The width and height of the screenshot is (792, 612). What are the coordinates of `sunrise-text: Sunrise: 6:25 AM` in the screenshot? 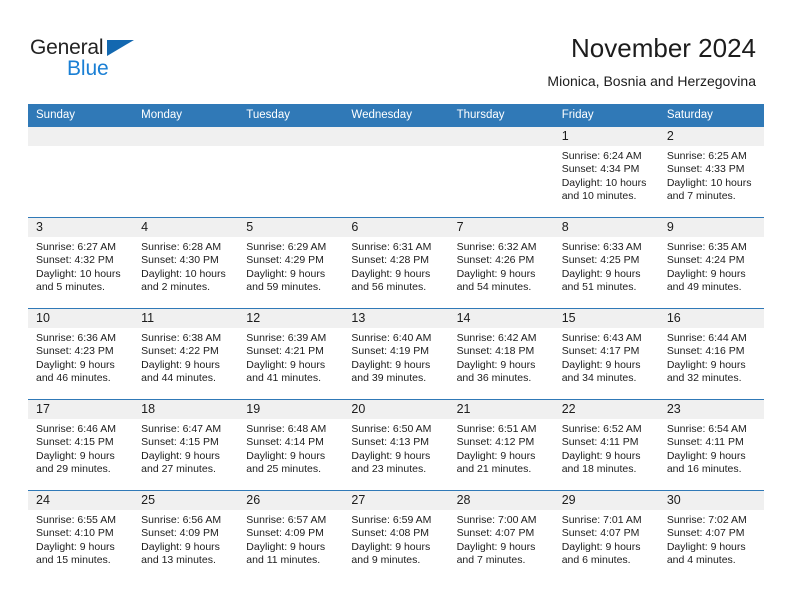 It's located at (706, 156).